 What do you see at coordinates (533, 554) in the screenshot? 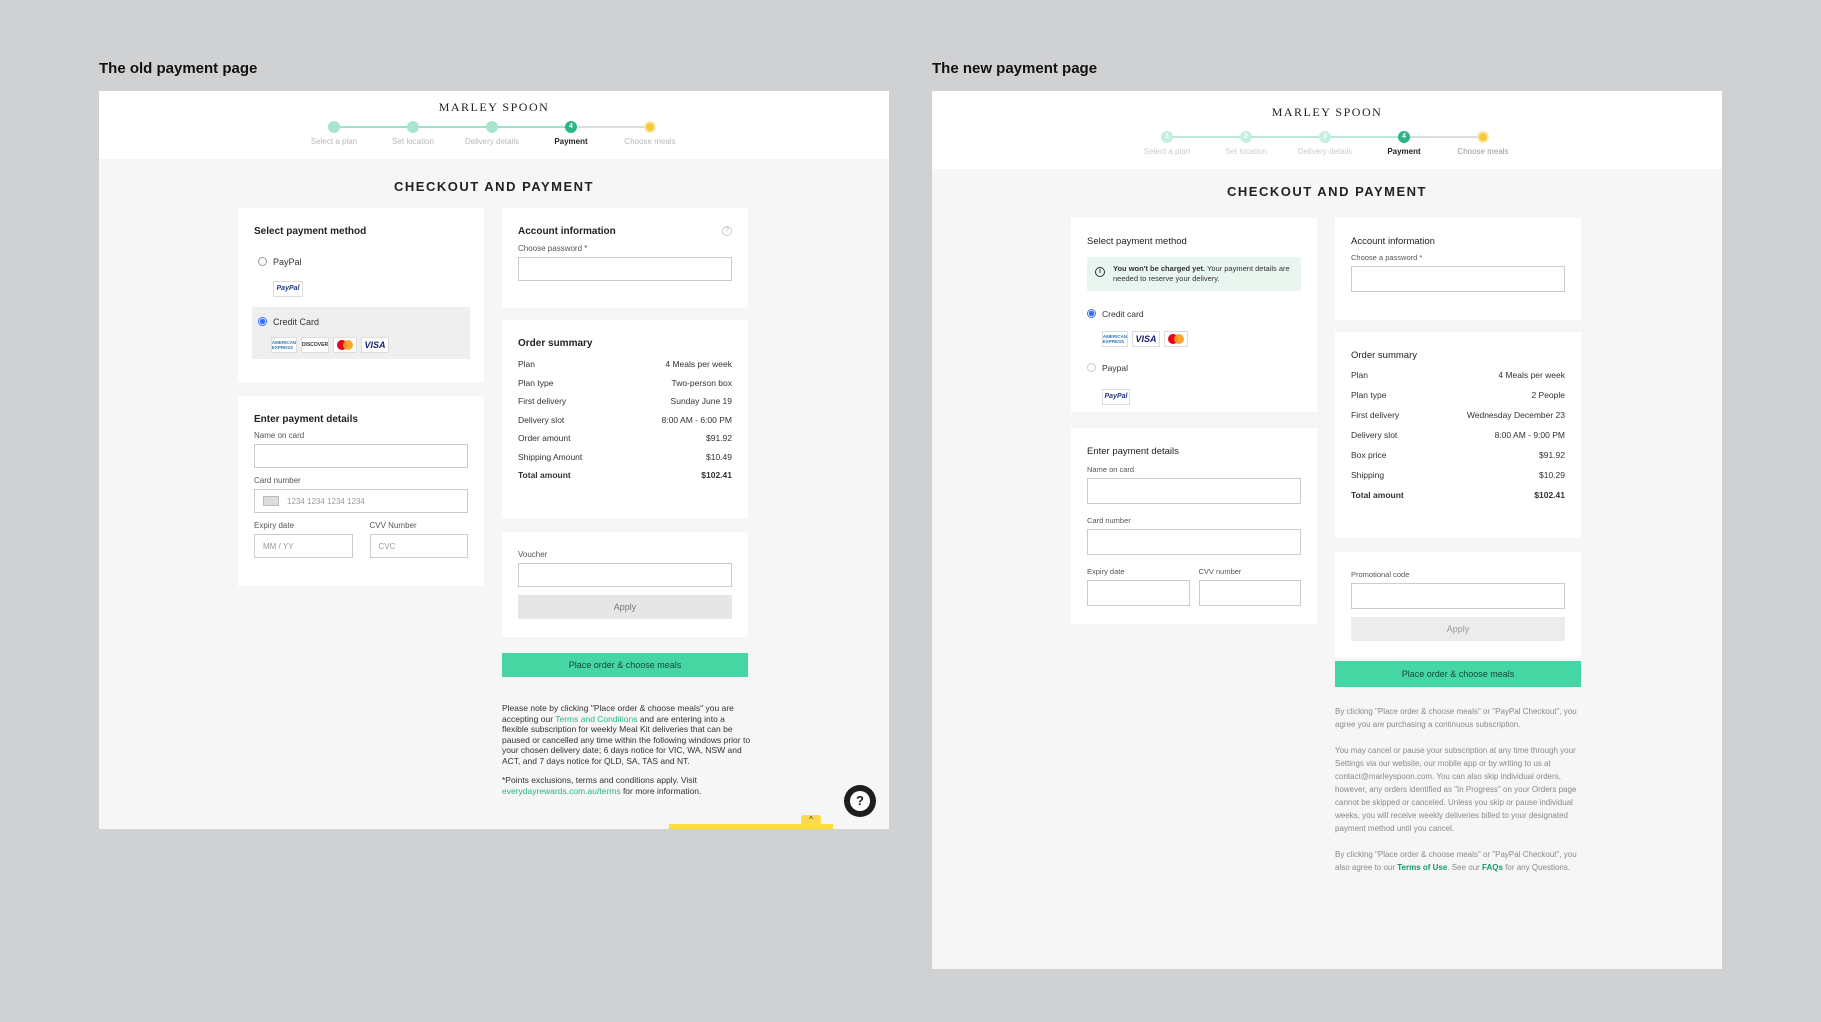
I see `old-voucher-label: Voucher` at bounding box center [533, 554].